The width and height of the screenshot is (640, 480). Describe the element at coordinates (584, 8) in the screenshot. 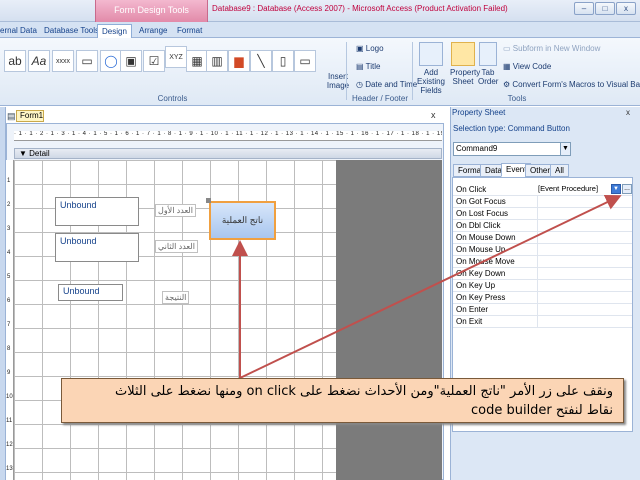

I see `minimize-button: –` at that location.